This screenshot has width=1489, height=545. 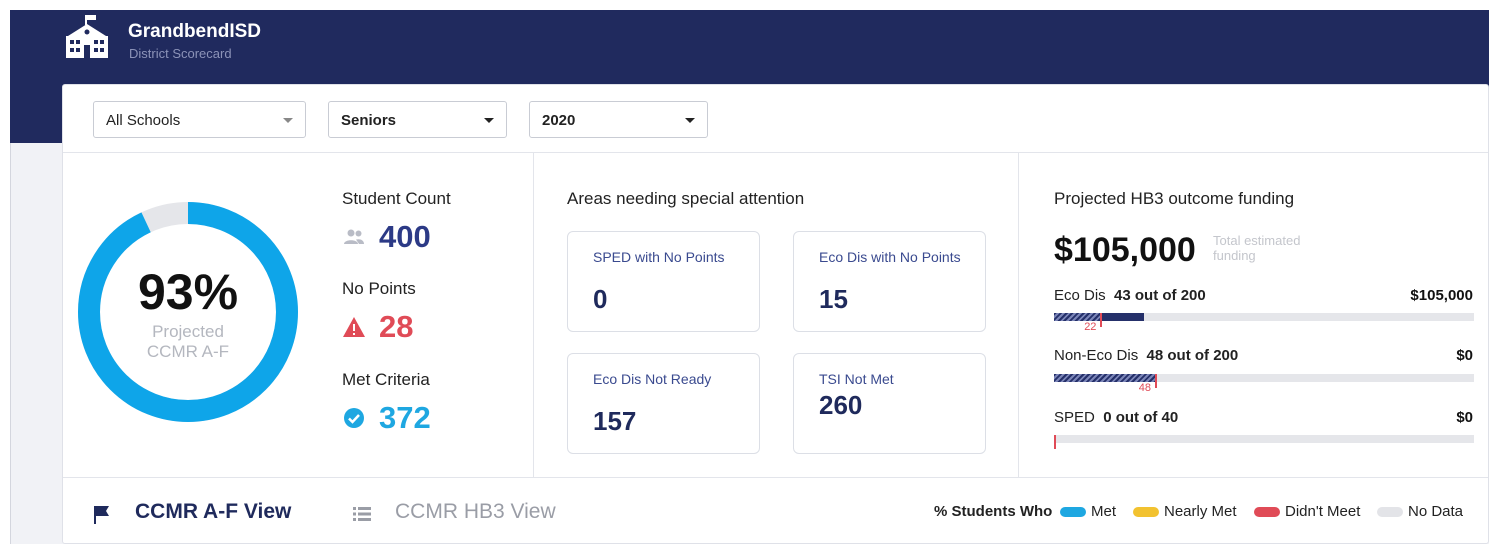 What do you see at coordinates (1073, 512) in the screenshot?
I see `legend-swatch-met` at bounding box center [1073, 512].